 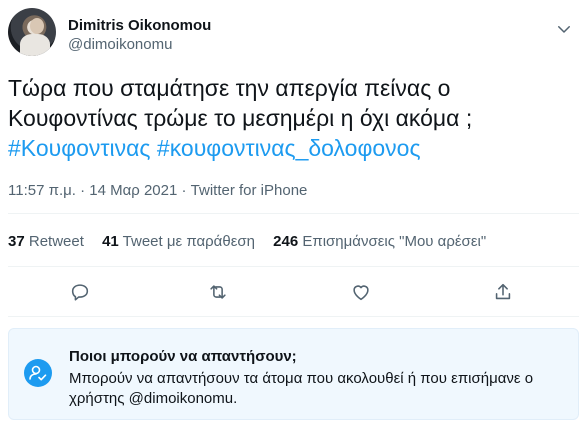 What do you see at coordinates (139, 25) in the screenshot?
I see `author-name: Dimitris Oikonomou` at bounding box center [139, 25].